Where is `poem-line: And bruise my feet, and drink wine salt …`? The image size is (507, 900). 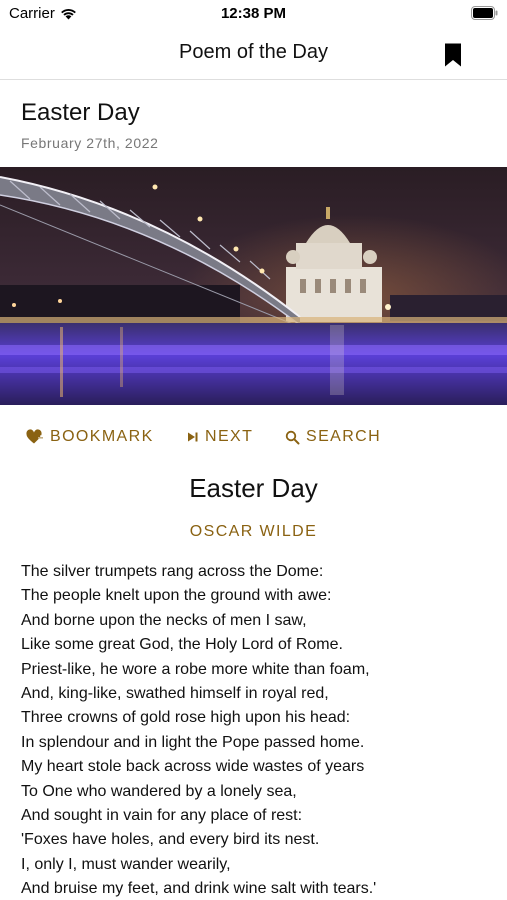
poem-line: And bruise my feet, and drink wine salt … is located at coordinates (199, 889).